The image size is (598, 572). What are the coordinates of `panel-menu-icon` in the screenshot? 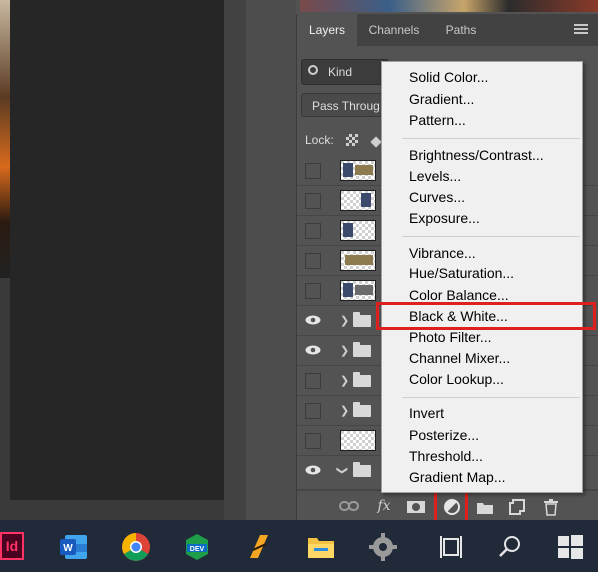 It's located at (581, 30).